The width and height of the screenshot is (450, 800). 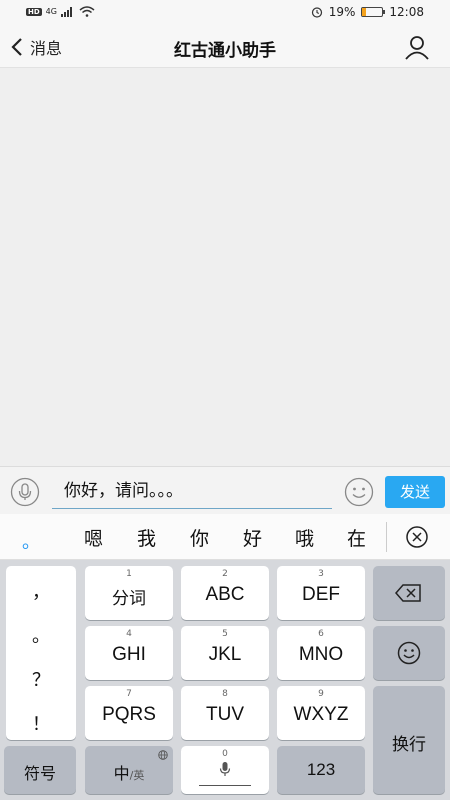 I want to click on key-label: DEF, so click(x=321, y=594).